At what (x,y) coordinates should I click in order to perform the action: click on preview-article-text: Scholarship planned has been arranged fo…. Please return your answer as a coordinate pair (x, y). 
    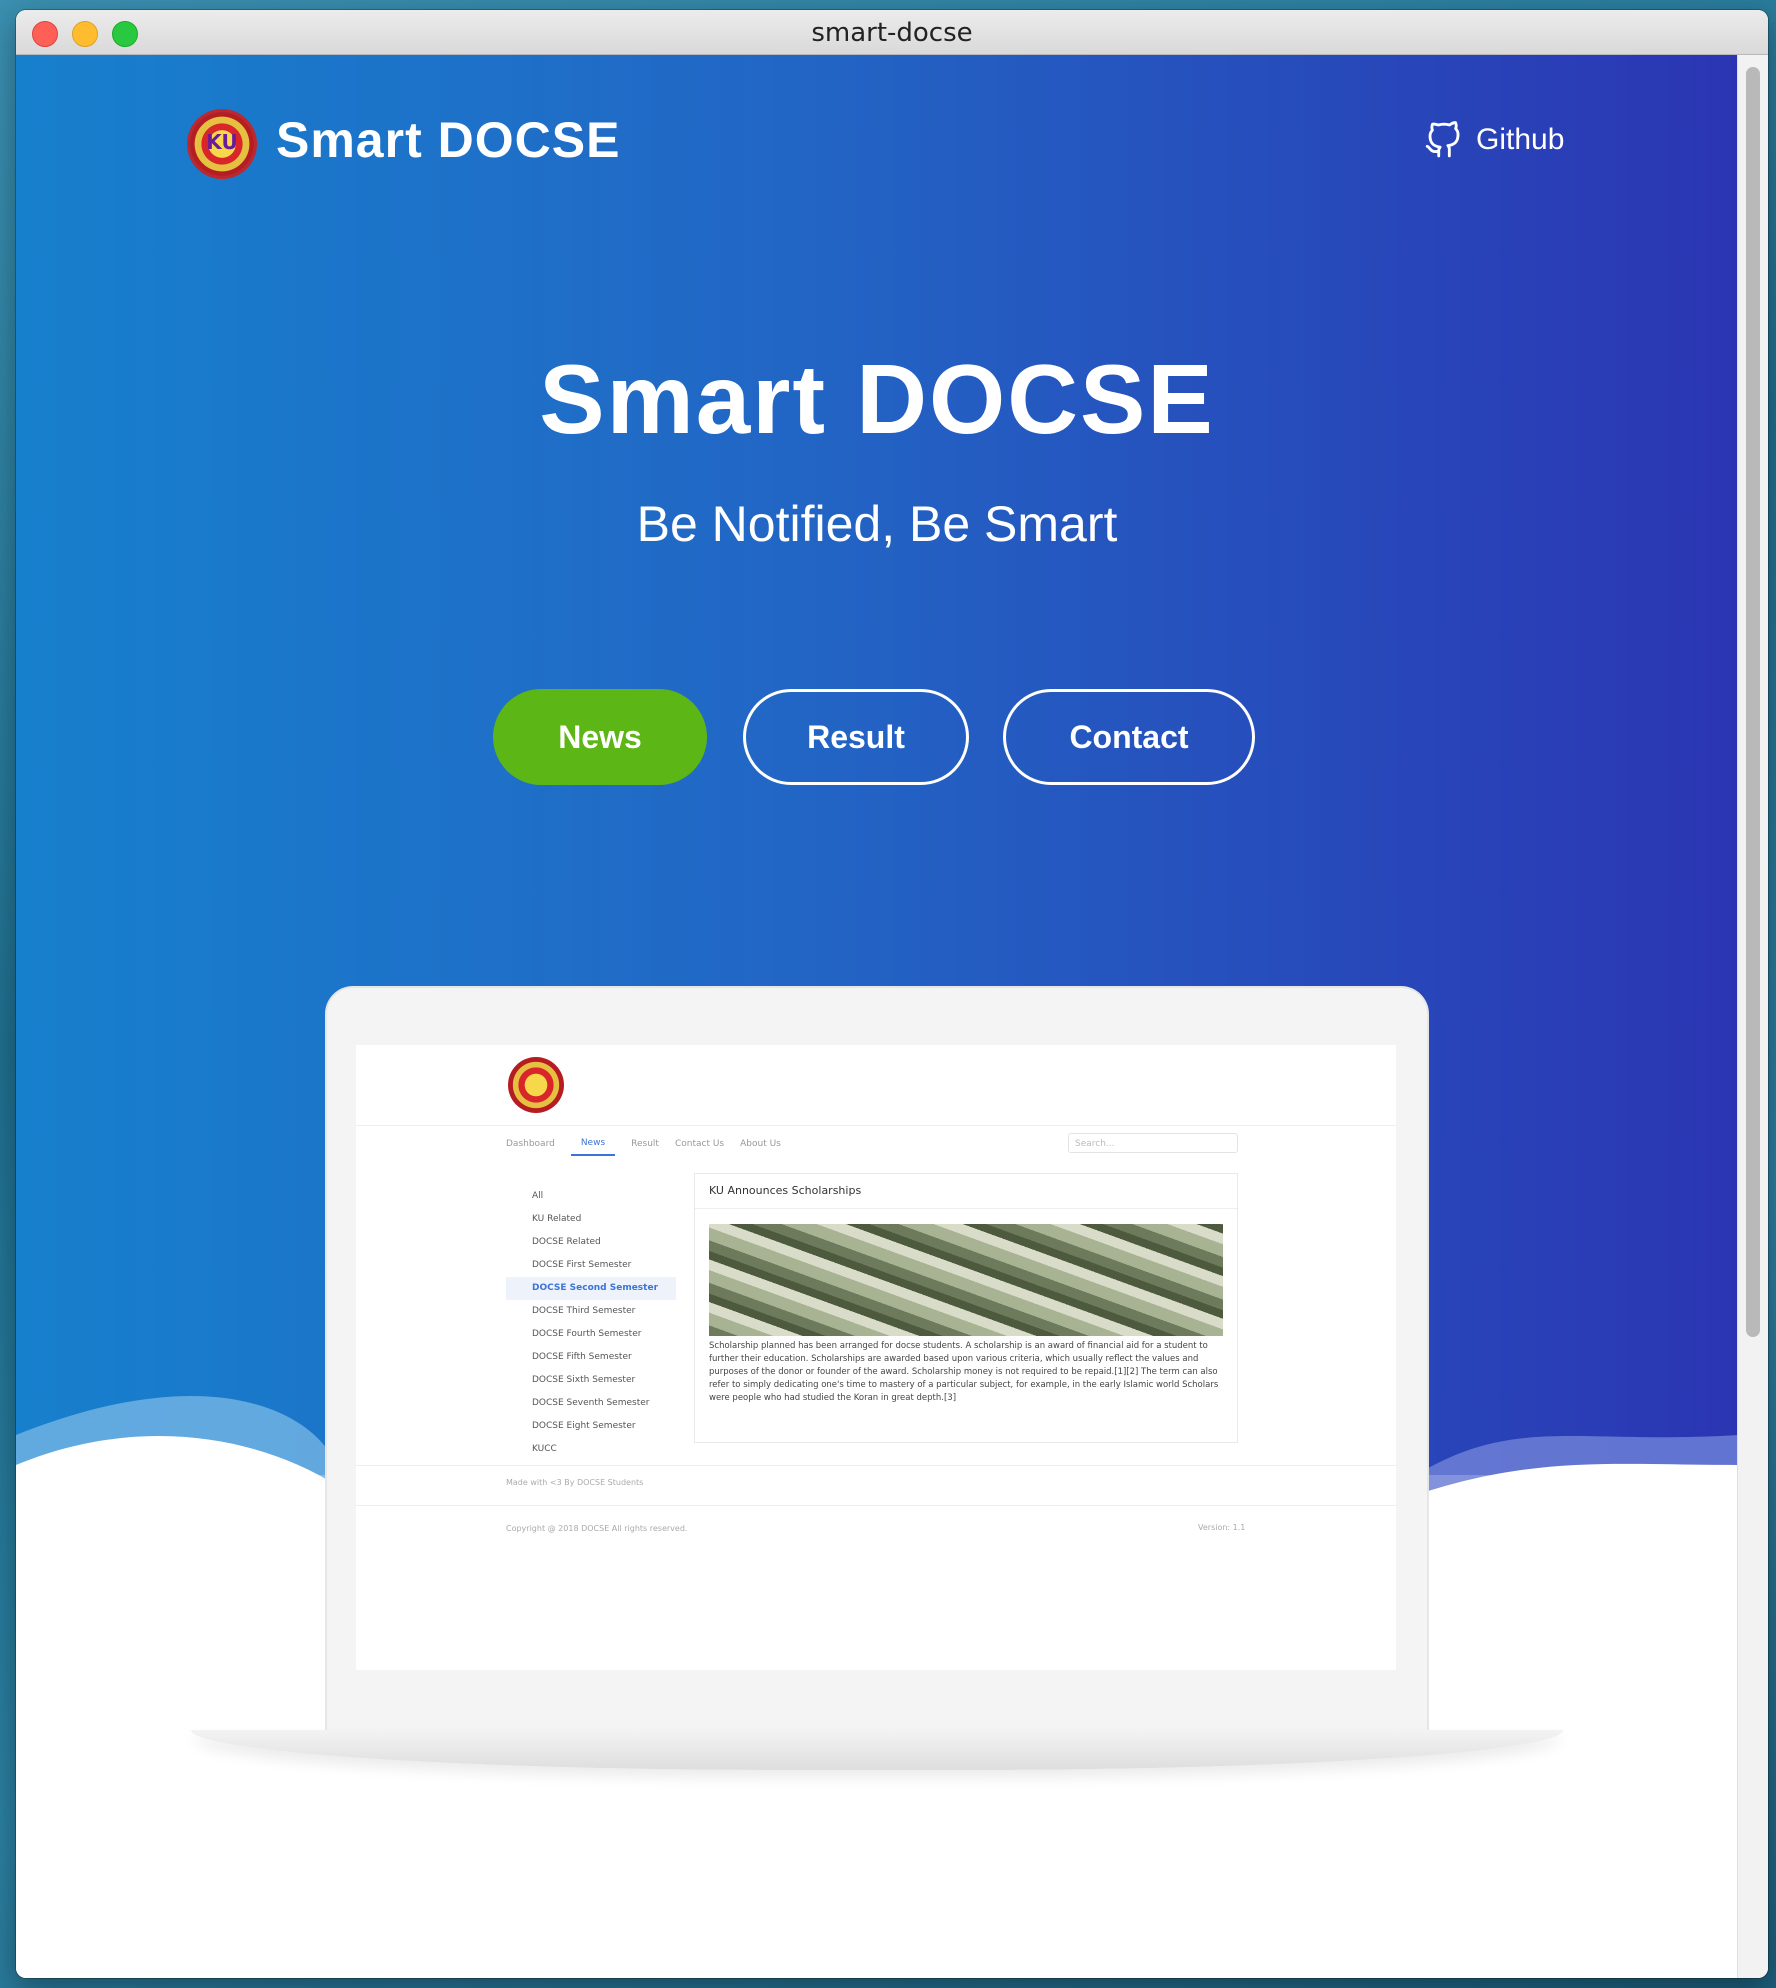
    Looking at the image, I should click on (964, 1372).